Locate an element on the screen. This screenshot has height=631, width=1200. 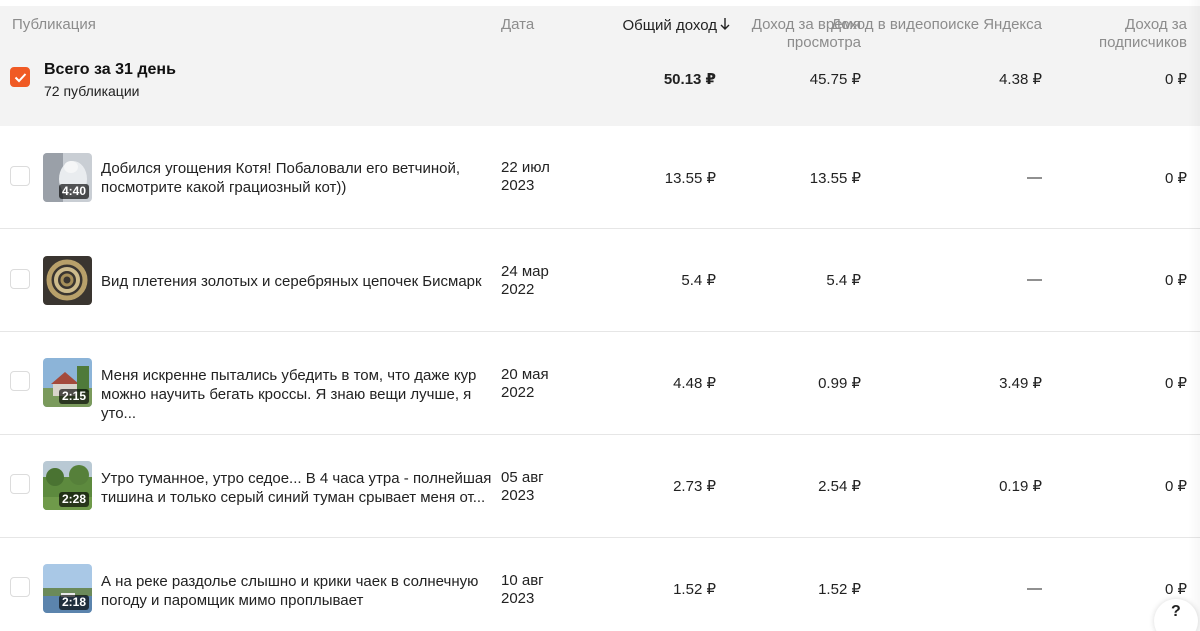
column-header-search-income: Доход в видеопоиске Яндекса is located at coordinates (932, 25).